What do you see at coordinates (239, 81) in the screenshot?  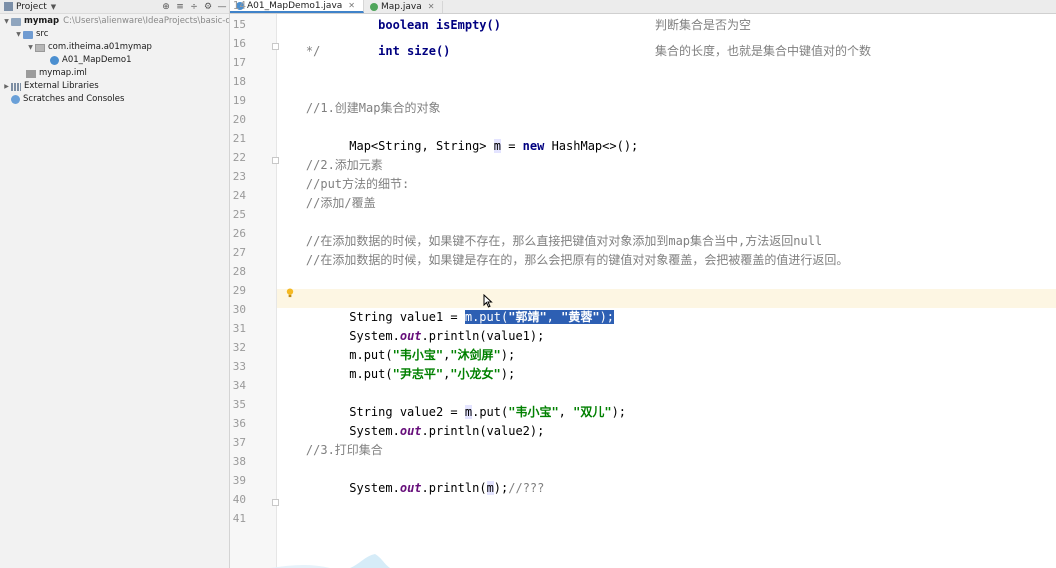 I see `line-number: 18` at bounding box center [239, 81].